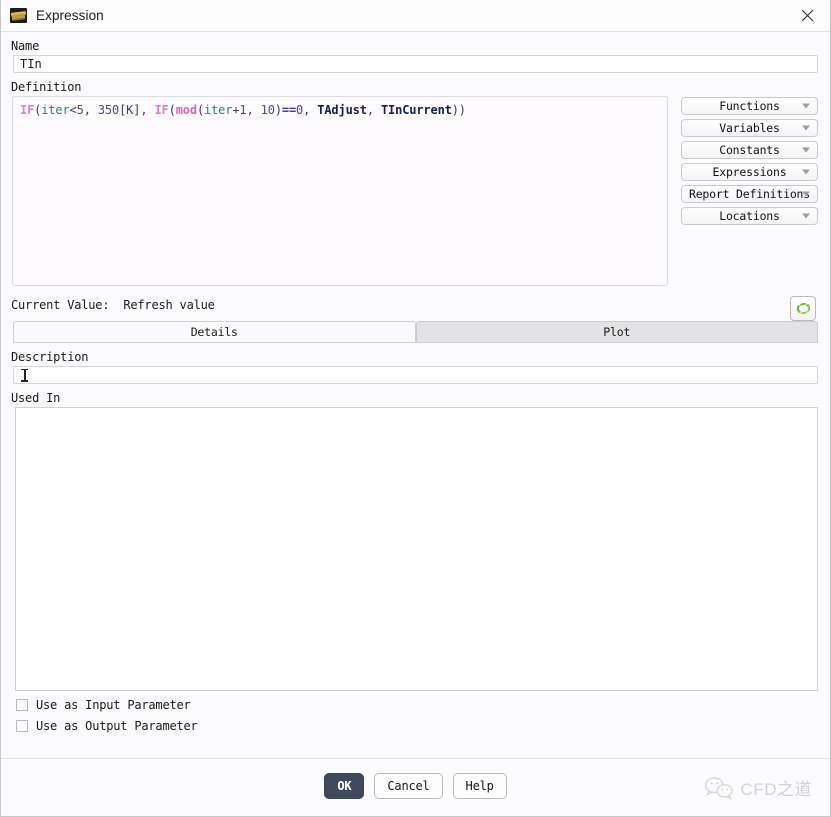  Describe the element at coordinates (415, 375) in the screenshot. I see `description-input` at that location.